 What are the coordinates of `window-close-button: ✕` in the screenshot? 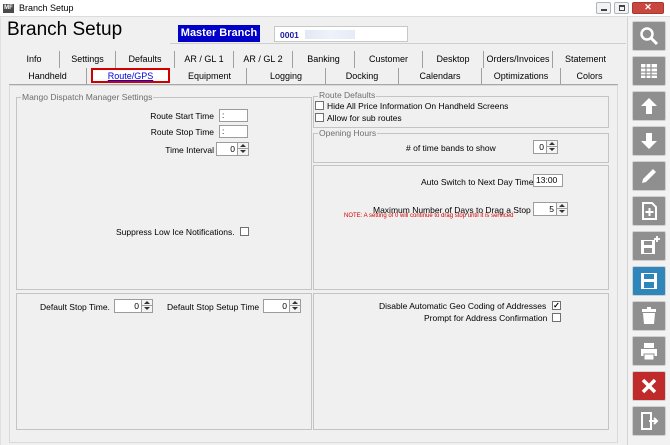 It's located at (648, 8).